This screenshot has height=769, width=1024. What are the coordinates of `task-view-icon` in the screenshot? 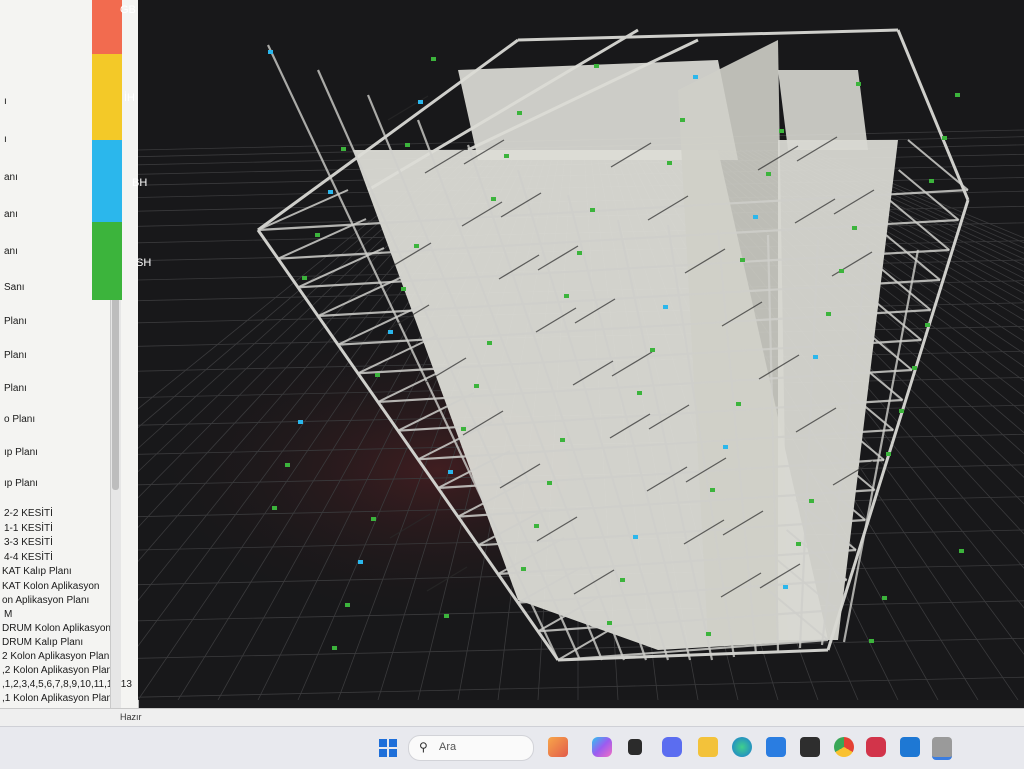 It's located at (635, 747).